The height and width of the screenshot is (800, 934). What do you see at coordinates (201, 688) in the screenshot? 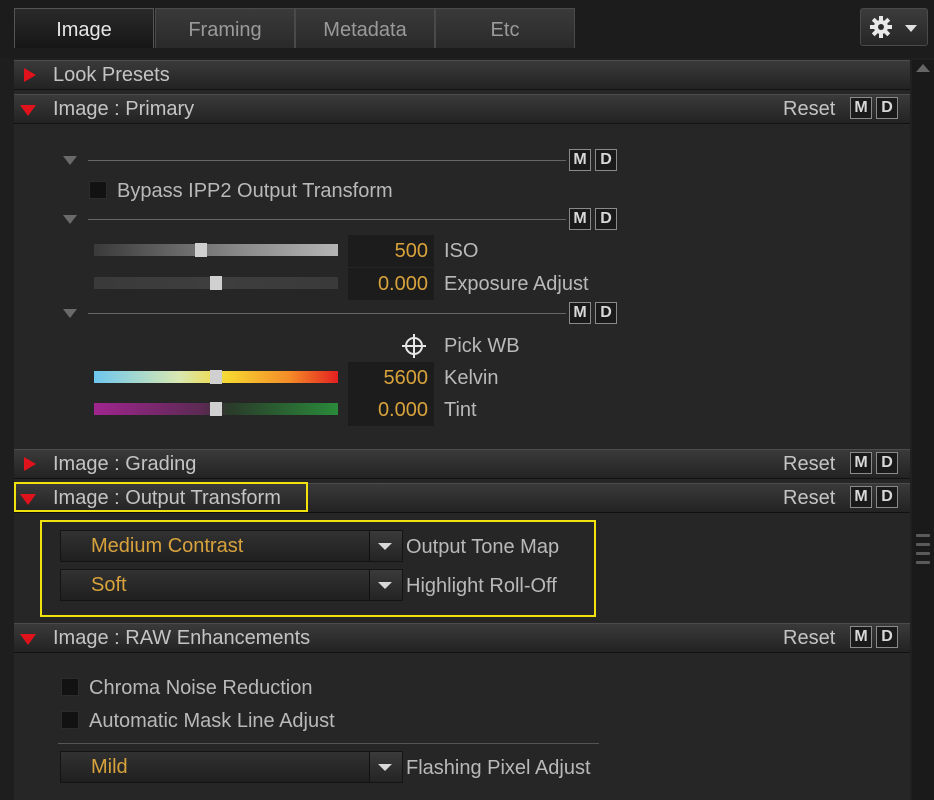
I see `chroma-noise-label: Chroma Noise Reduction` at bounding box center [201, 688].